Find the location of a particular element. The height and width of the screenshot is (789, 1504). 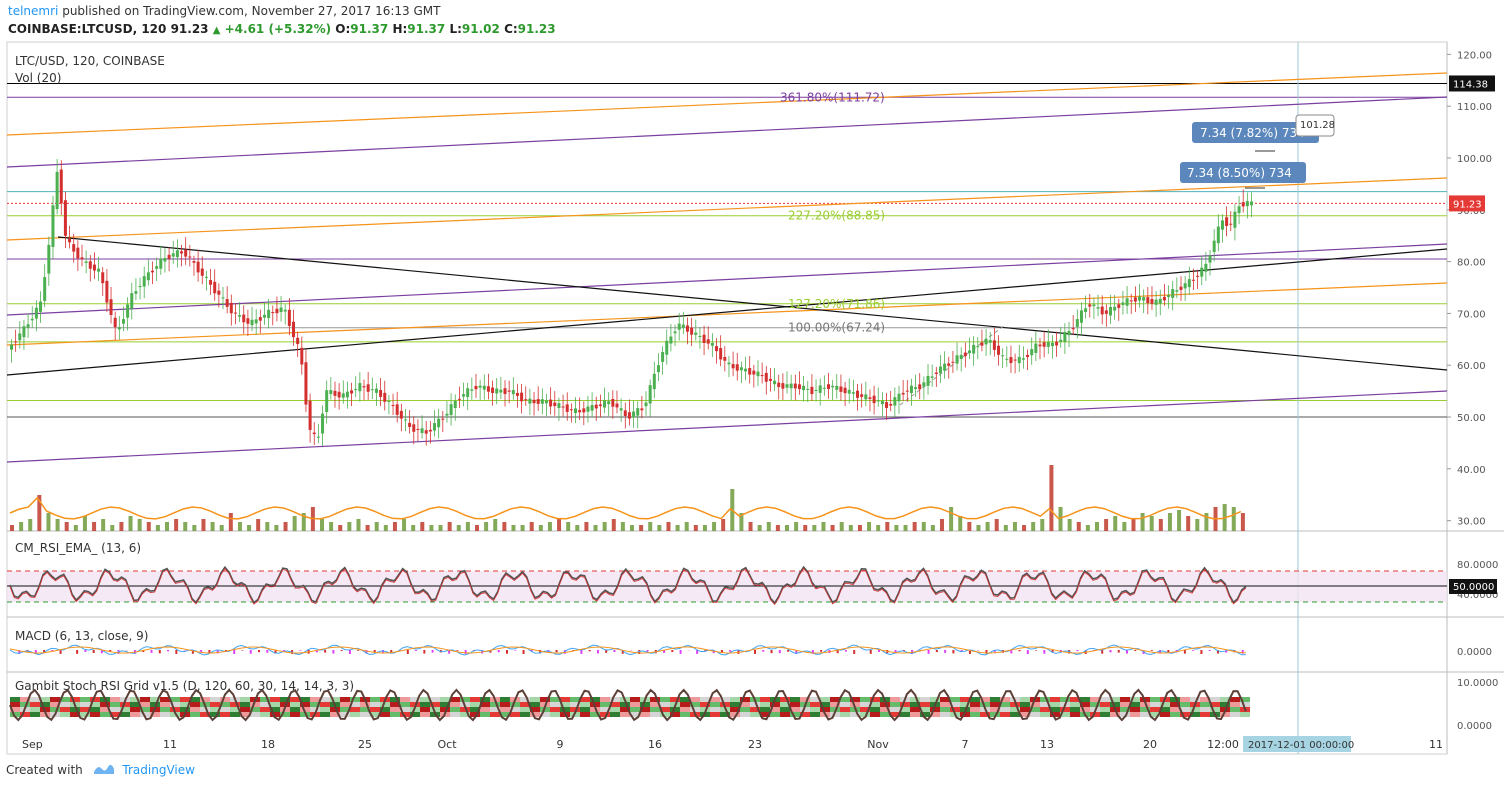

stoch-tick-label: 10.0000 is located at coordinates (1477, 683).